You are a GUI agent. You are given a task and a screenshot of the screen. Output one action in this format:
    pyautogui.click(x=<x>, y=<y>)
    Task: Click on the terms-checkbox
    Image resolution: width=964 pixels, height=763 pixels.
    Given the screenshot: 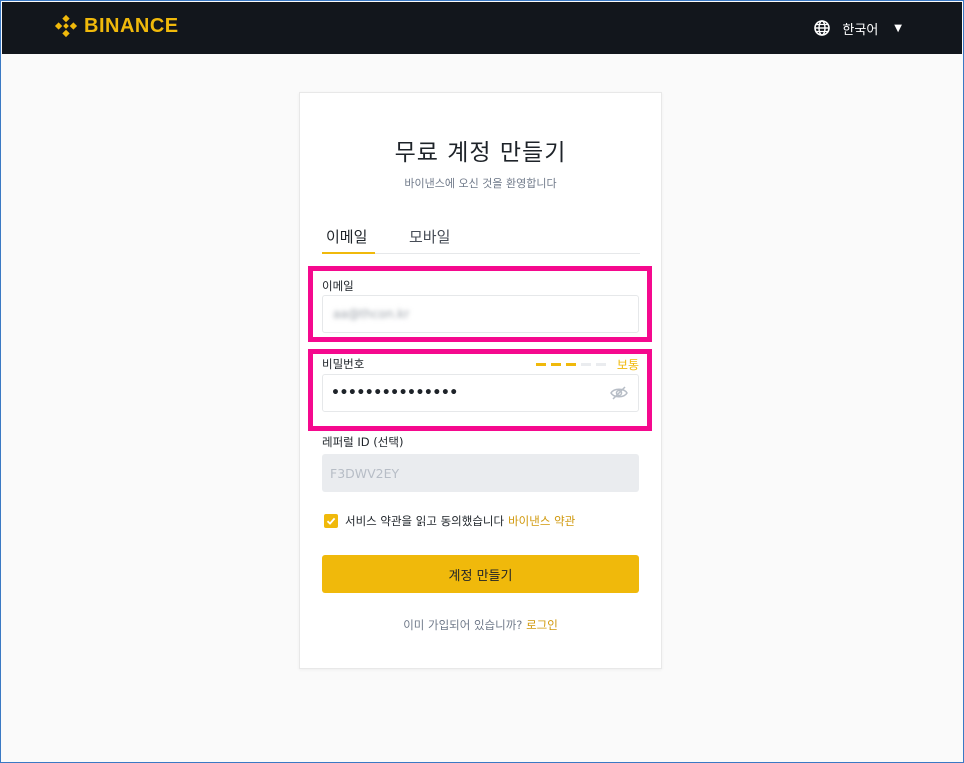 What is the action you would take?
    pyautogui.click(x=331, y=521)
    